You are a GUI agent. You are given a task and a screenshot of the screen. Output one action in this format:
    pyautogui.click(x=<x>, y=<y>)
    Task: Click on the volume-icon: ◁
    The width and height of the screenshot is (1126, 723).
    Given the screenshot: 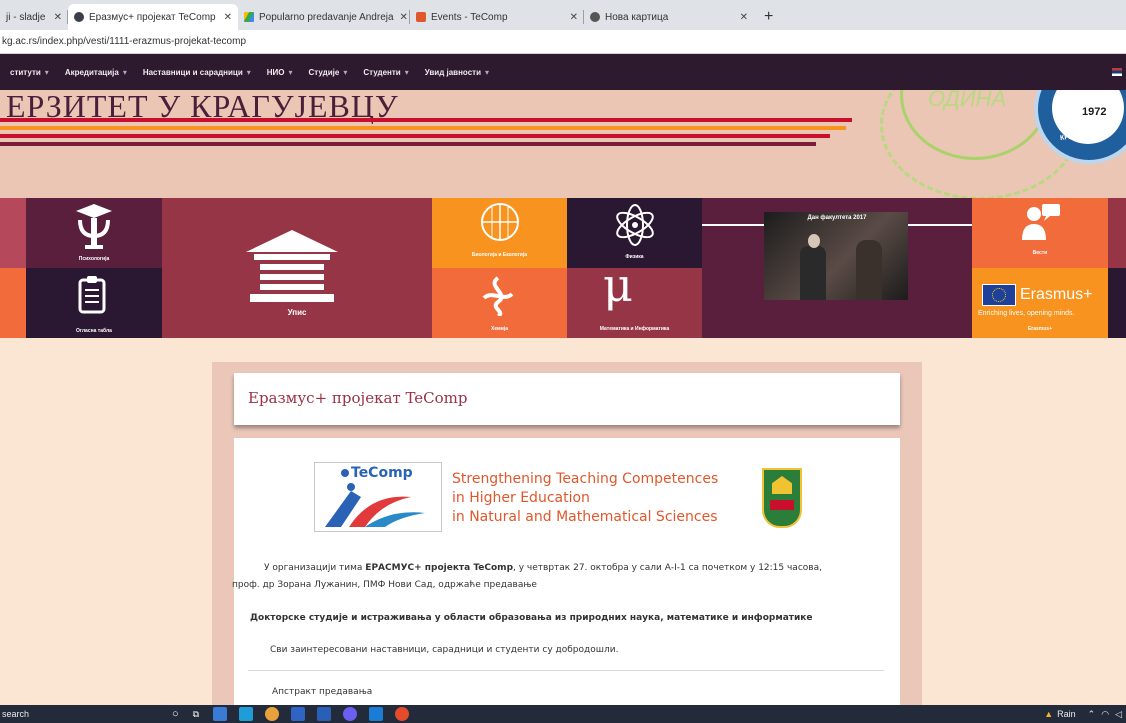 What is the action you would take?
    pyautogui.click(x=1118, y=714)
    